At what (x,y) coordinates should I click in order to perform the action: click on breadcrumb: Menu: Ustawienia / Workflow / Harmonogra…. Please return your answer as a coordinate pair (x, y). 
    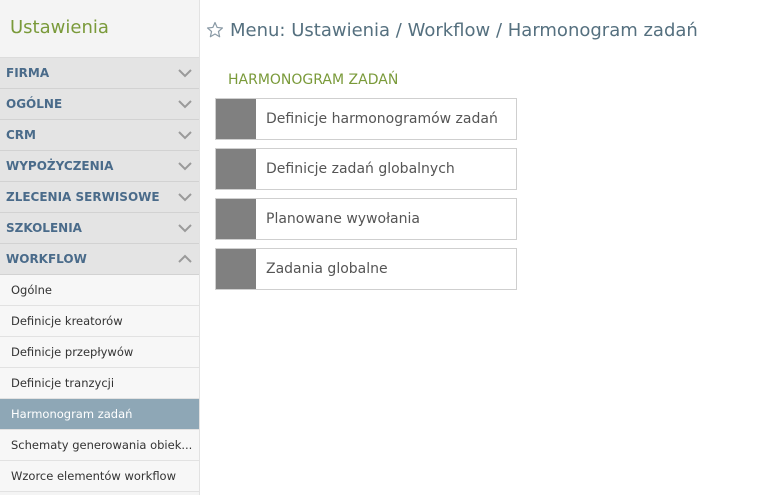
    Looking at the image, I should click on (452, 30).